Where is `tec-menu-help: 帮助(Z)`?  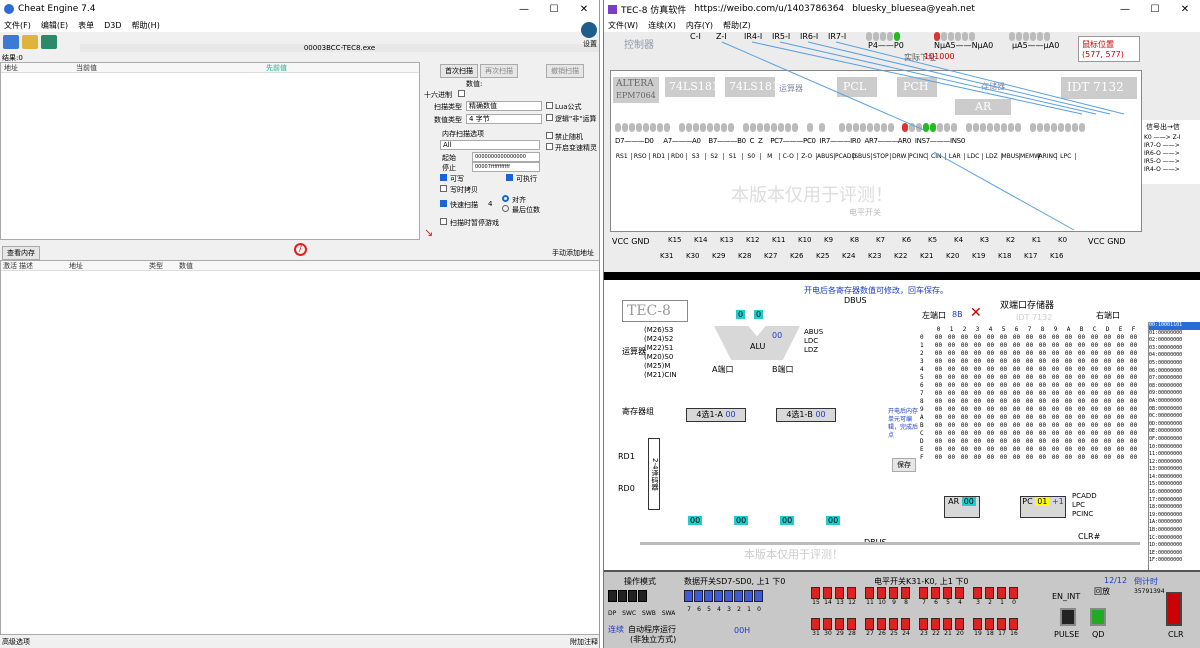
tec-menu-help: 帮助(Z) is located at coordinates (737, 25).